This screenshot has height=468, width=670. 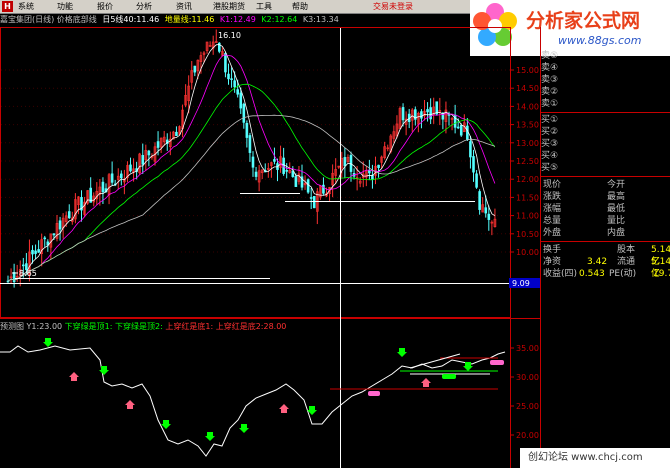 What do you see at coordinates (527, 216) in the screenshot?
I see `axis-label: 11.00` at bounding box center [527, 216].